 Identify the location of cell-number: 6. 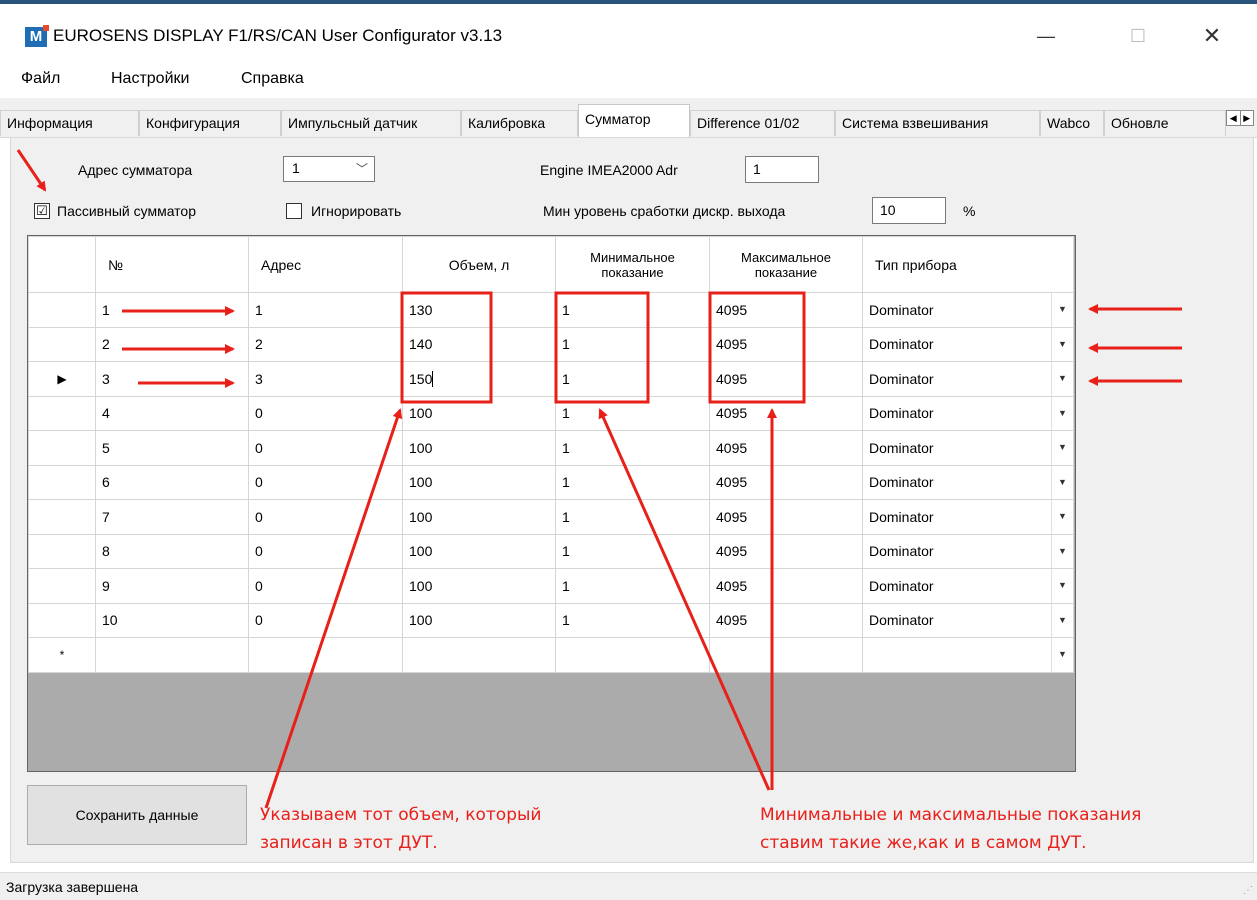
(172, 482).